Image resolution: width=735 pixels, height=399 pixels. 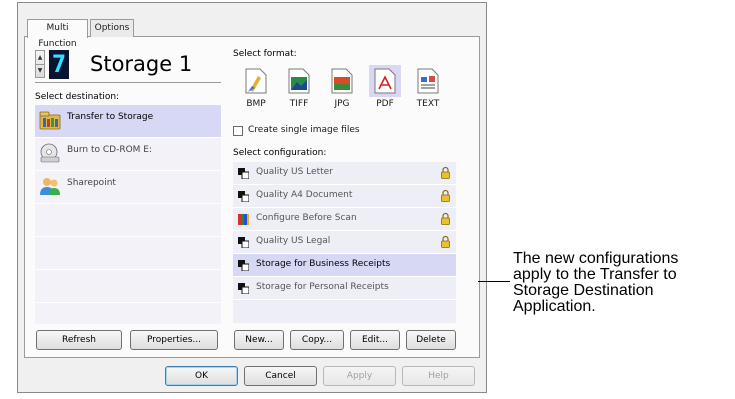 I want to click on text-file-icon, so click(x=428, y=81).